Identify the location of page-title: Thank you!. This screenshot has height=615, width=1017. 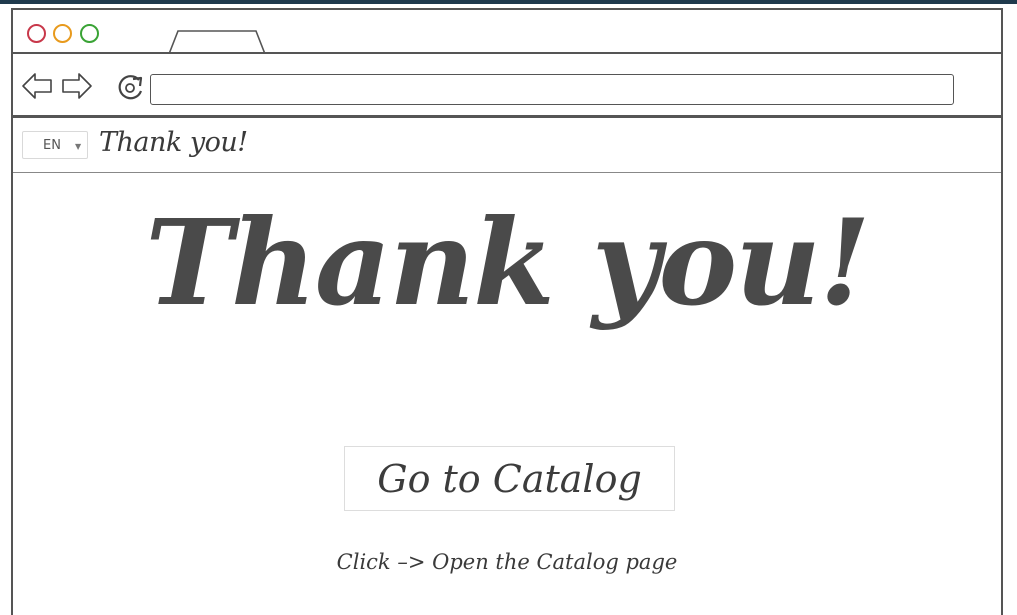
(173, 142).